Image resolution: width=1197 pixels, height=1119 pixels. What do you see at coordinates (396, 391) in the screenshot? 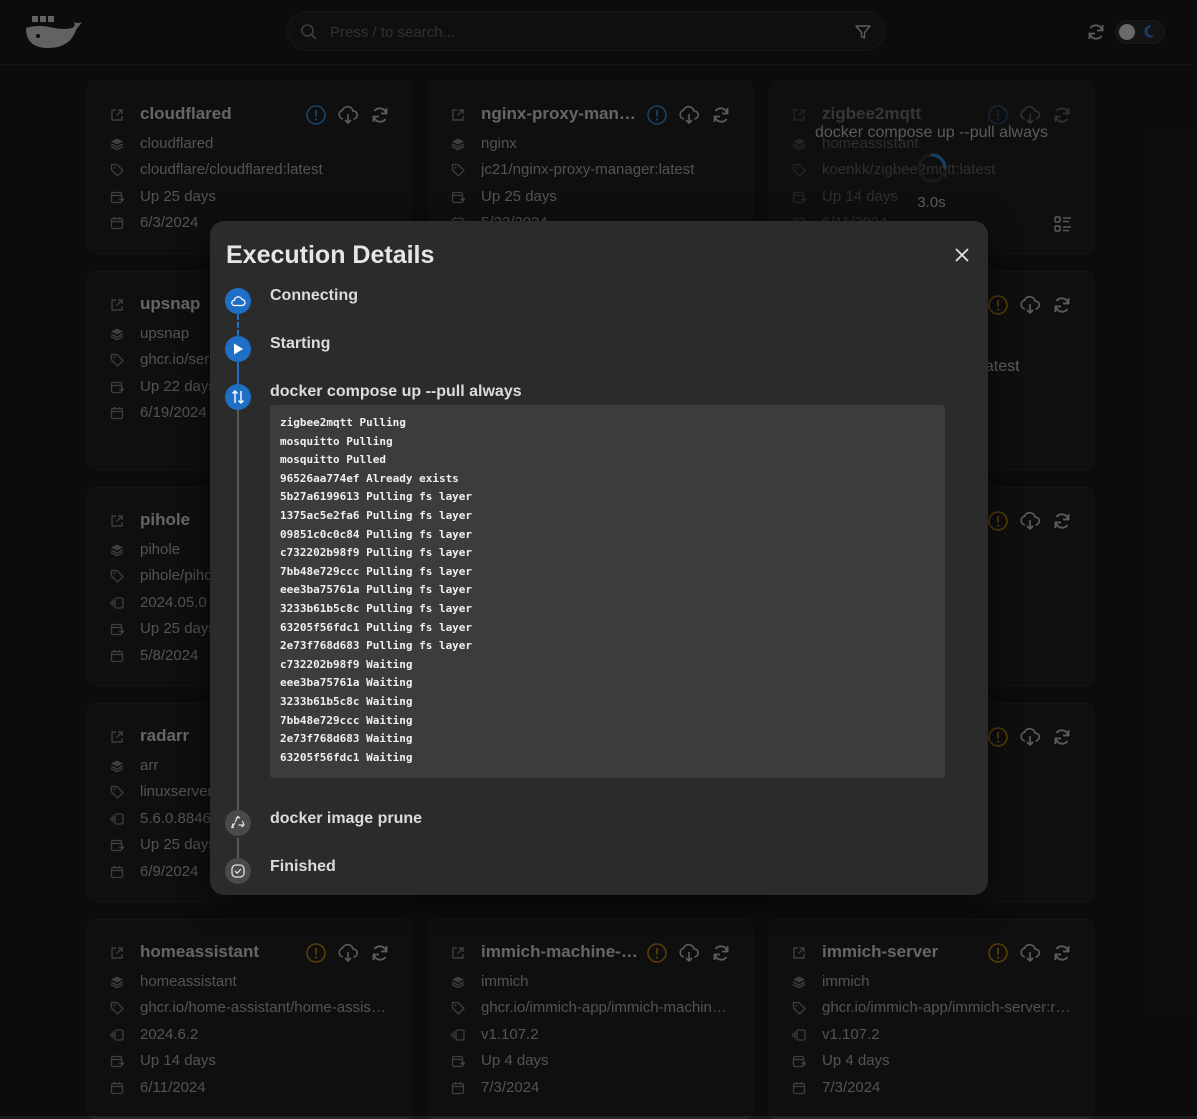
I see `step-label: docker compose up --pull always` at bounding box center [396, 391].